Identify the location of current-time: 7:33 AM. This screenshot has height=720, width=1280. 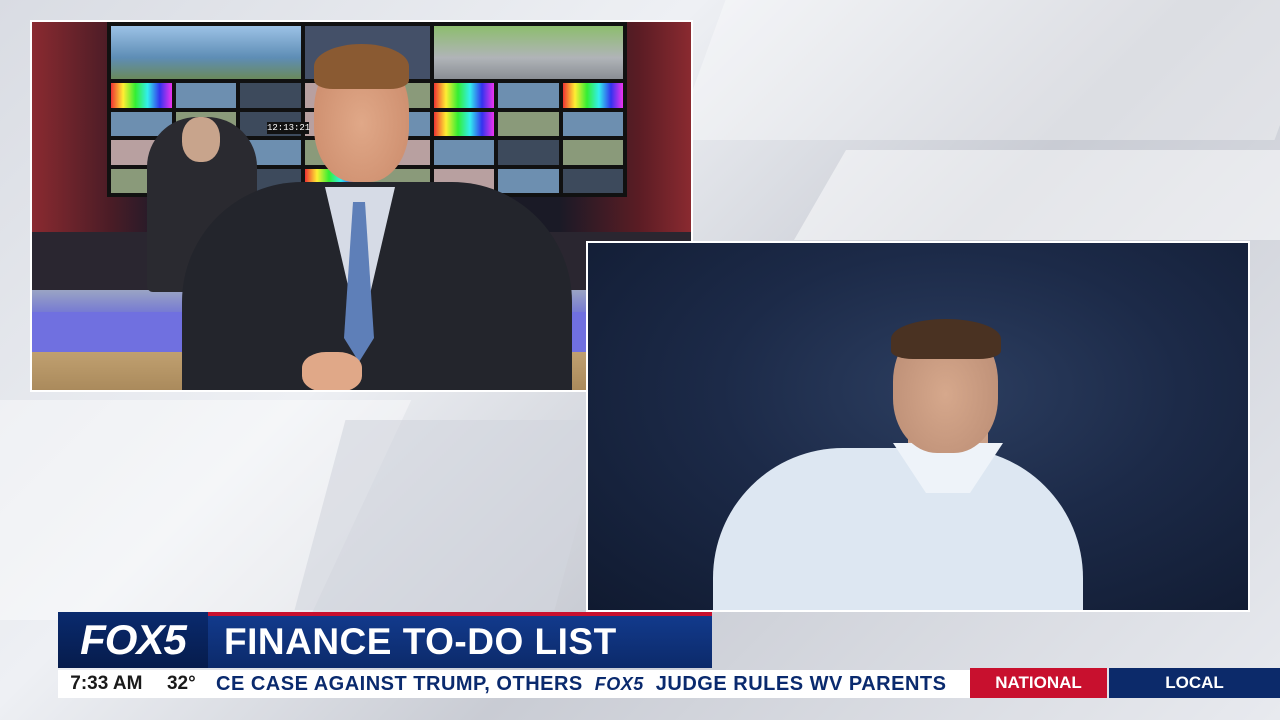
(106, 683).